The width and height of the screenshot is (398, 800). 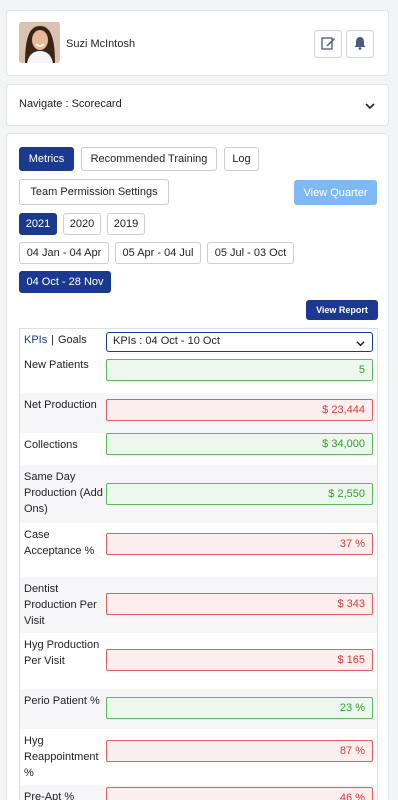 What do you see at coordinates (239, 370) in the screenshot?
I see `kpi-value: 5` at bounding box center [239, 370].